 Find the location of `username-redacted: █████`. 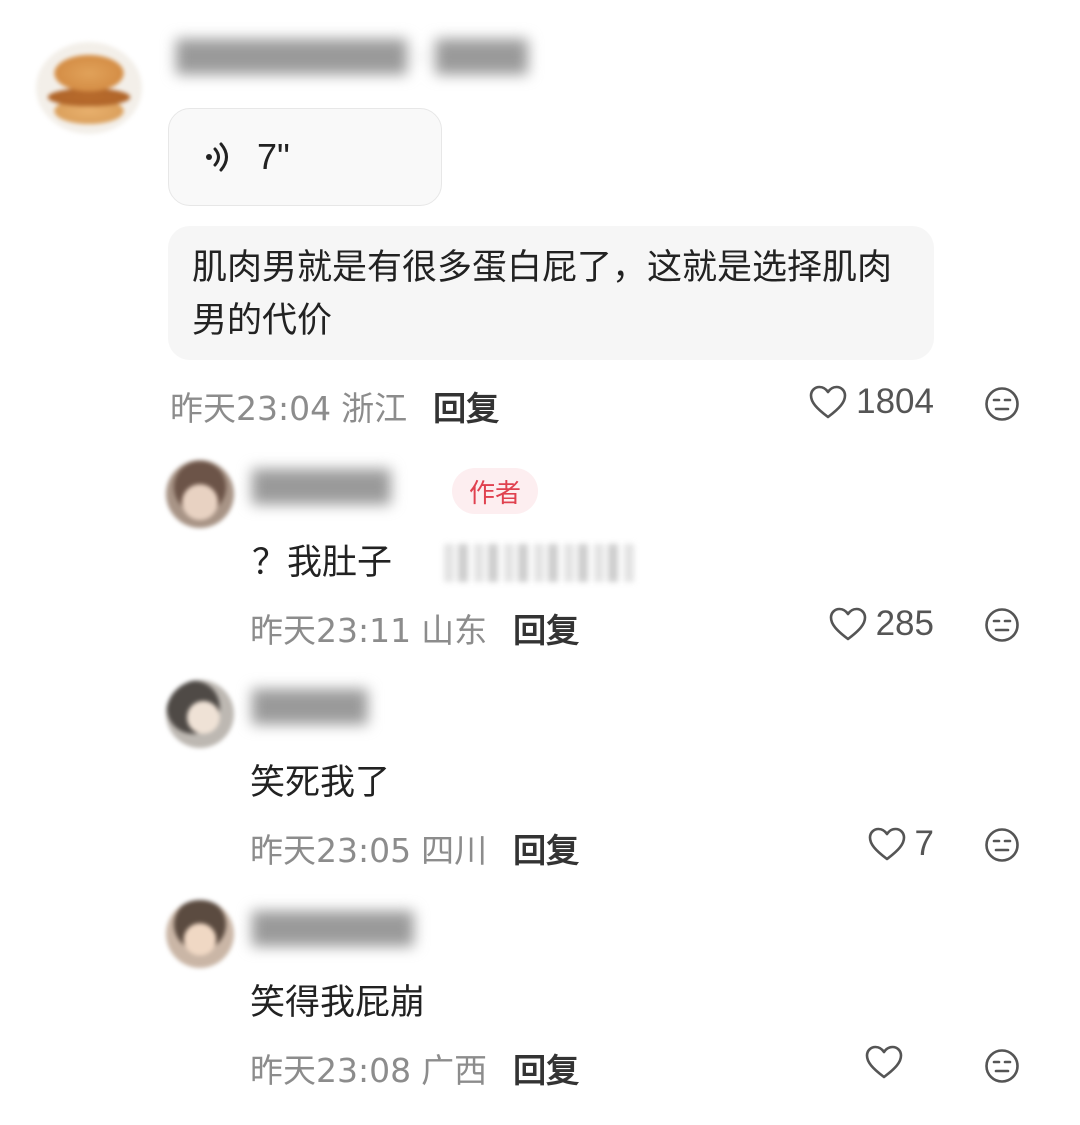

username-redacted: █████ is located at coordinates (309, 707).